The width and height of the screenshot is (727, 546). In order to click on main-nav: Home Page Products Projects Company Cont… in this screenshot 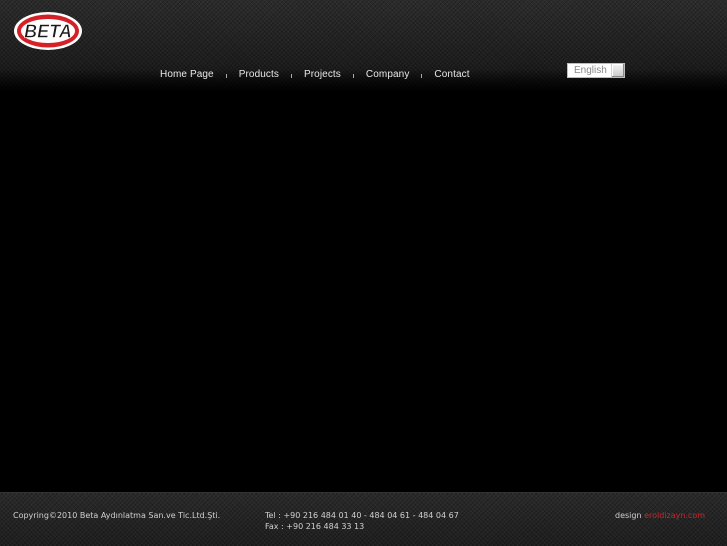, I will do `click(315, 74)`.